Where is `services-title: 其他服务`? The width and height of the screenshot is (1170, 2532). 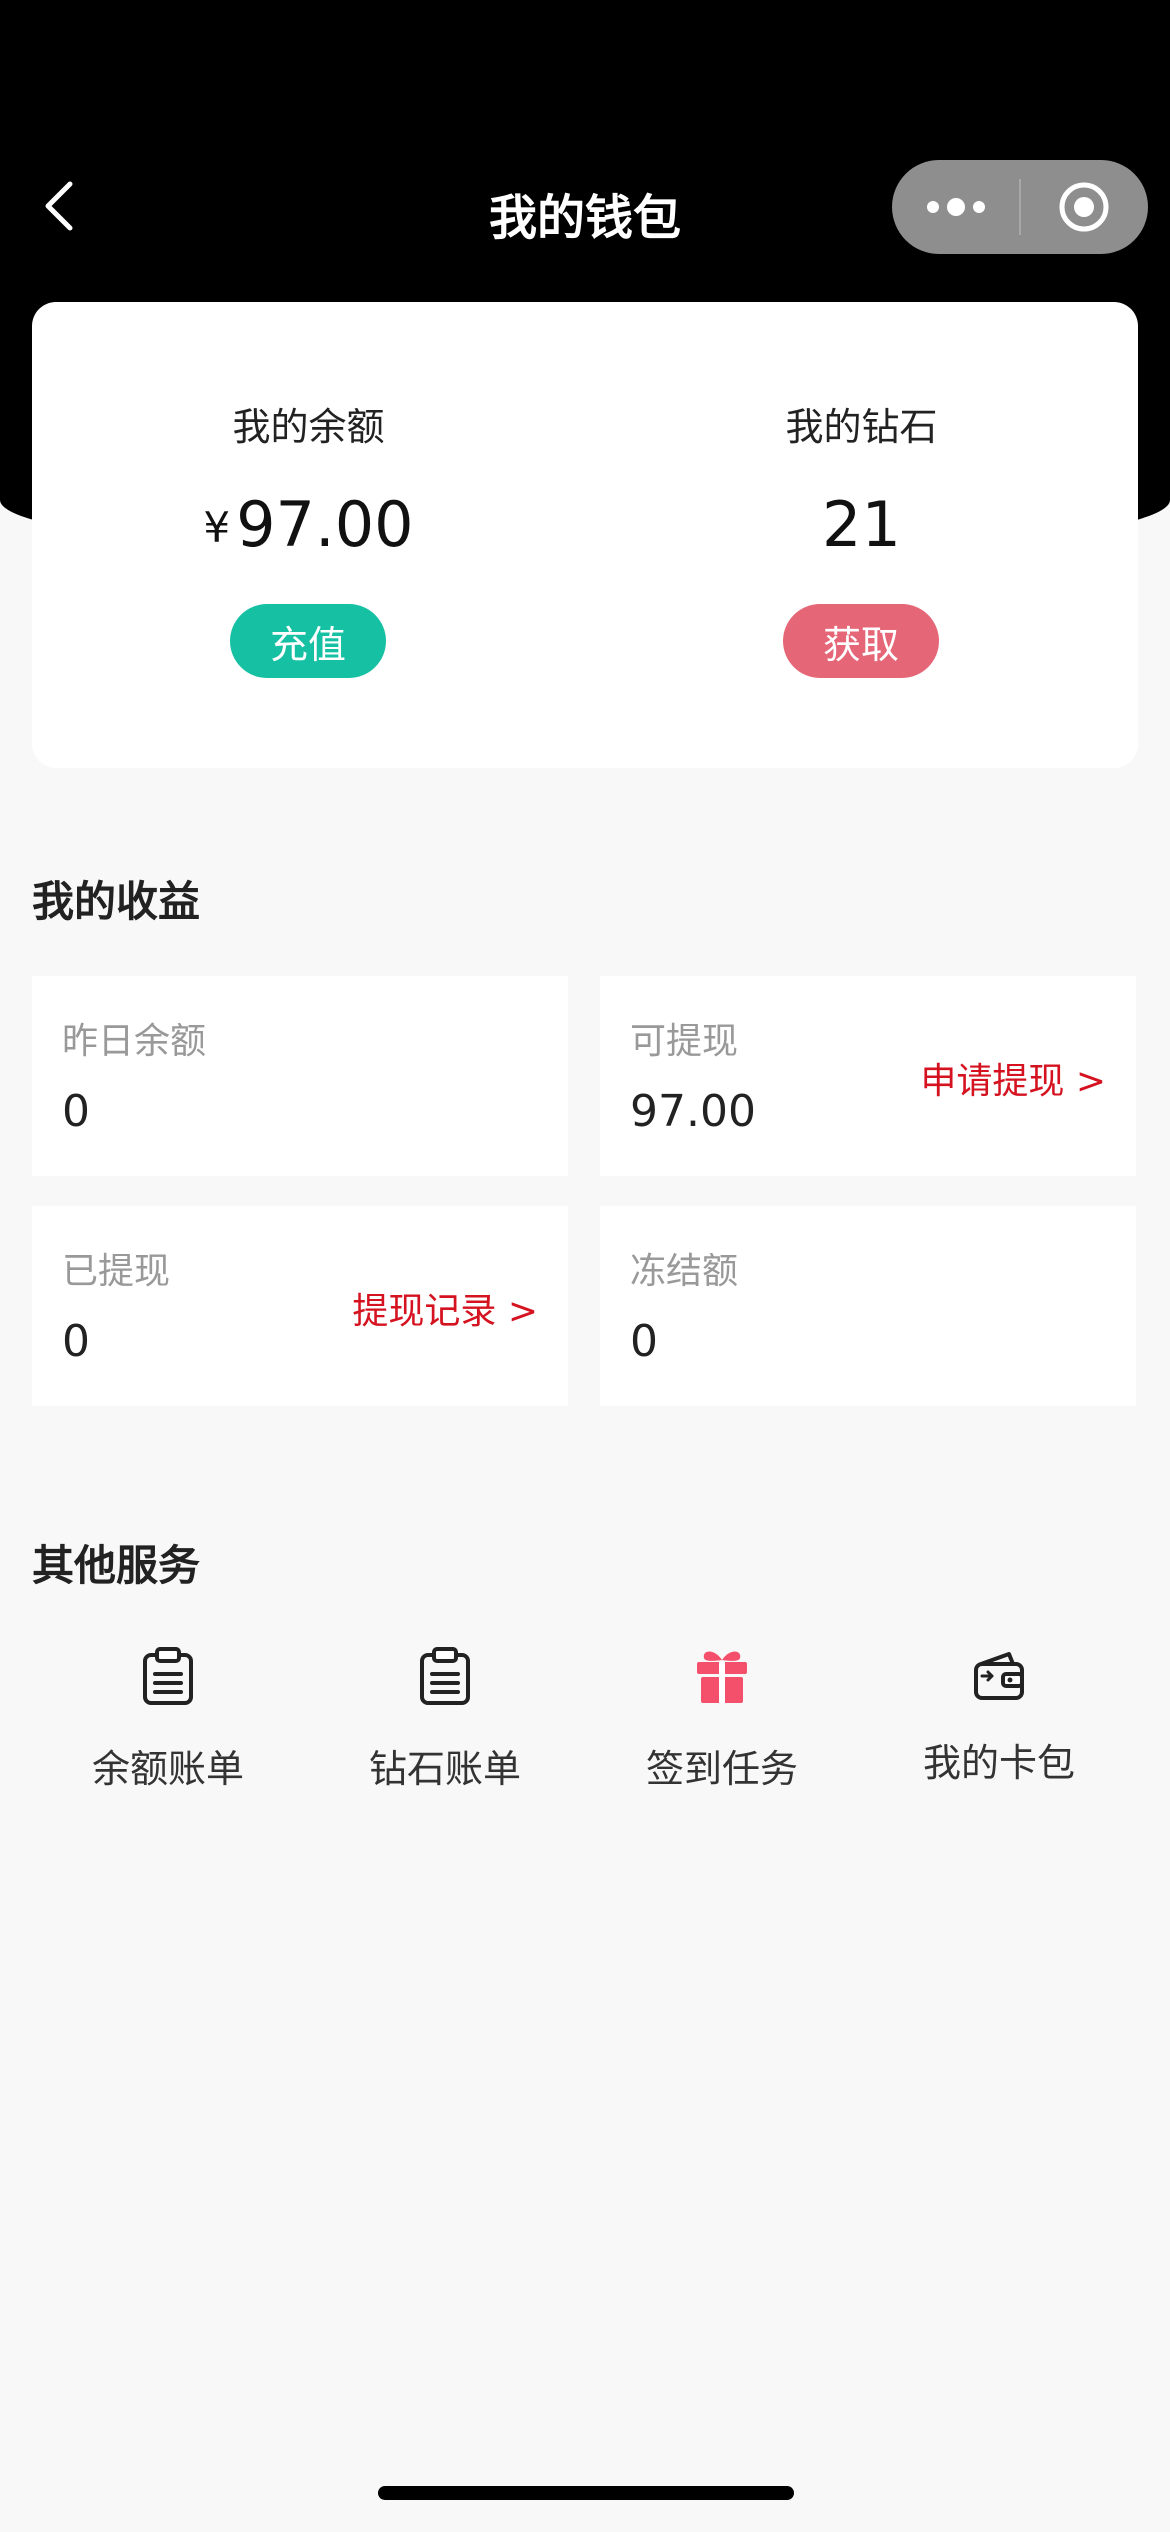 services-title: 其他服务 is located at coordinates (116, 1565).